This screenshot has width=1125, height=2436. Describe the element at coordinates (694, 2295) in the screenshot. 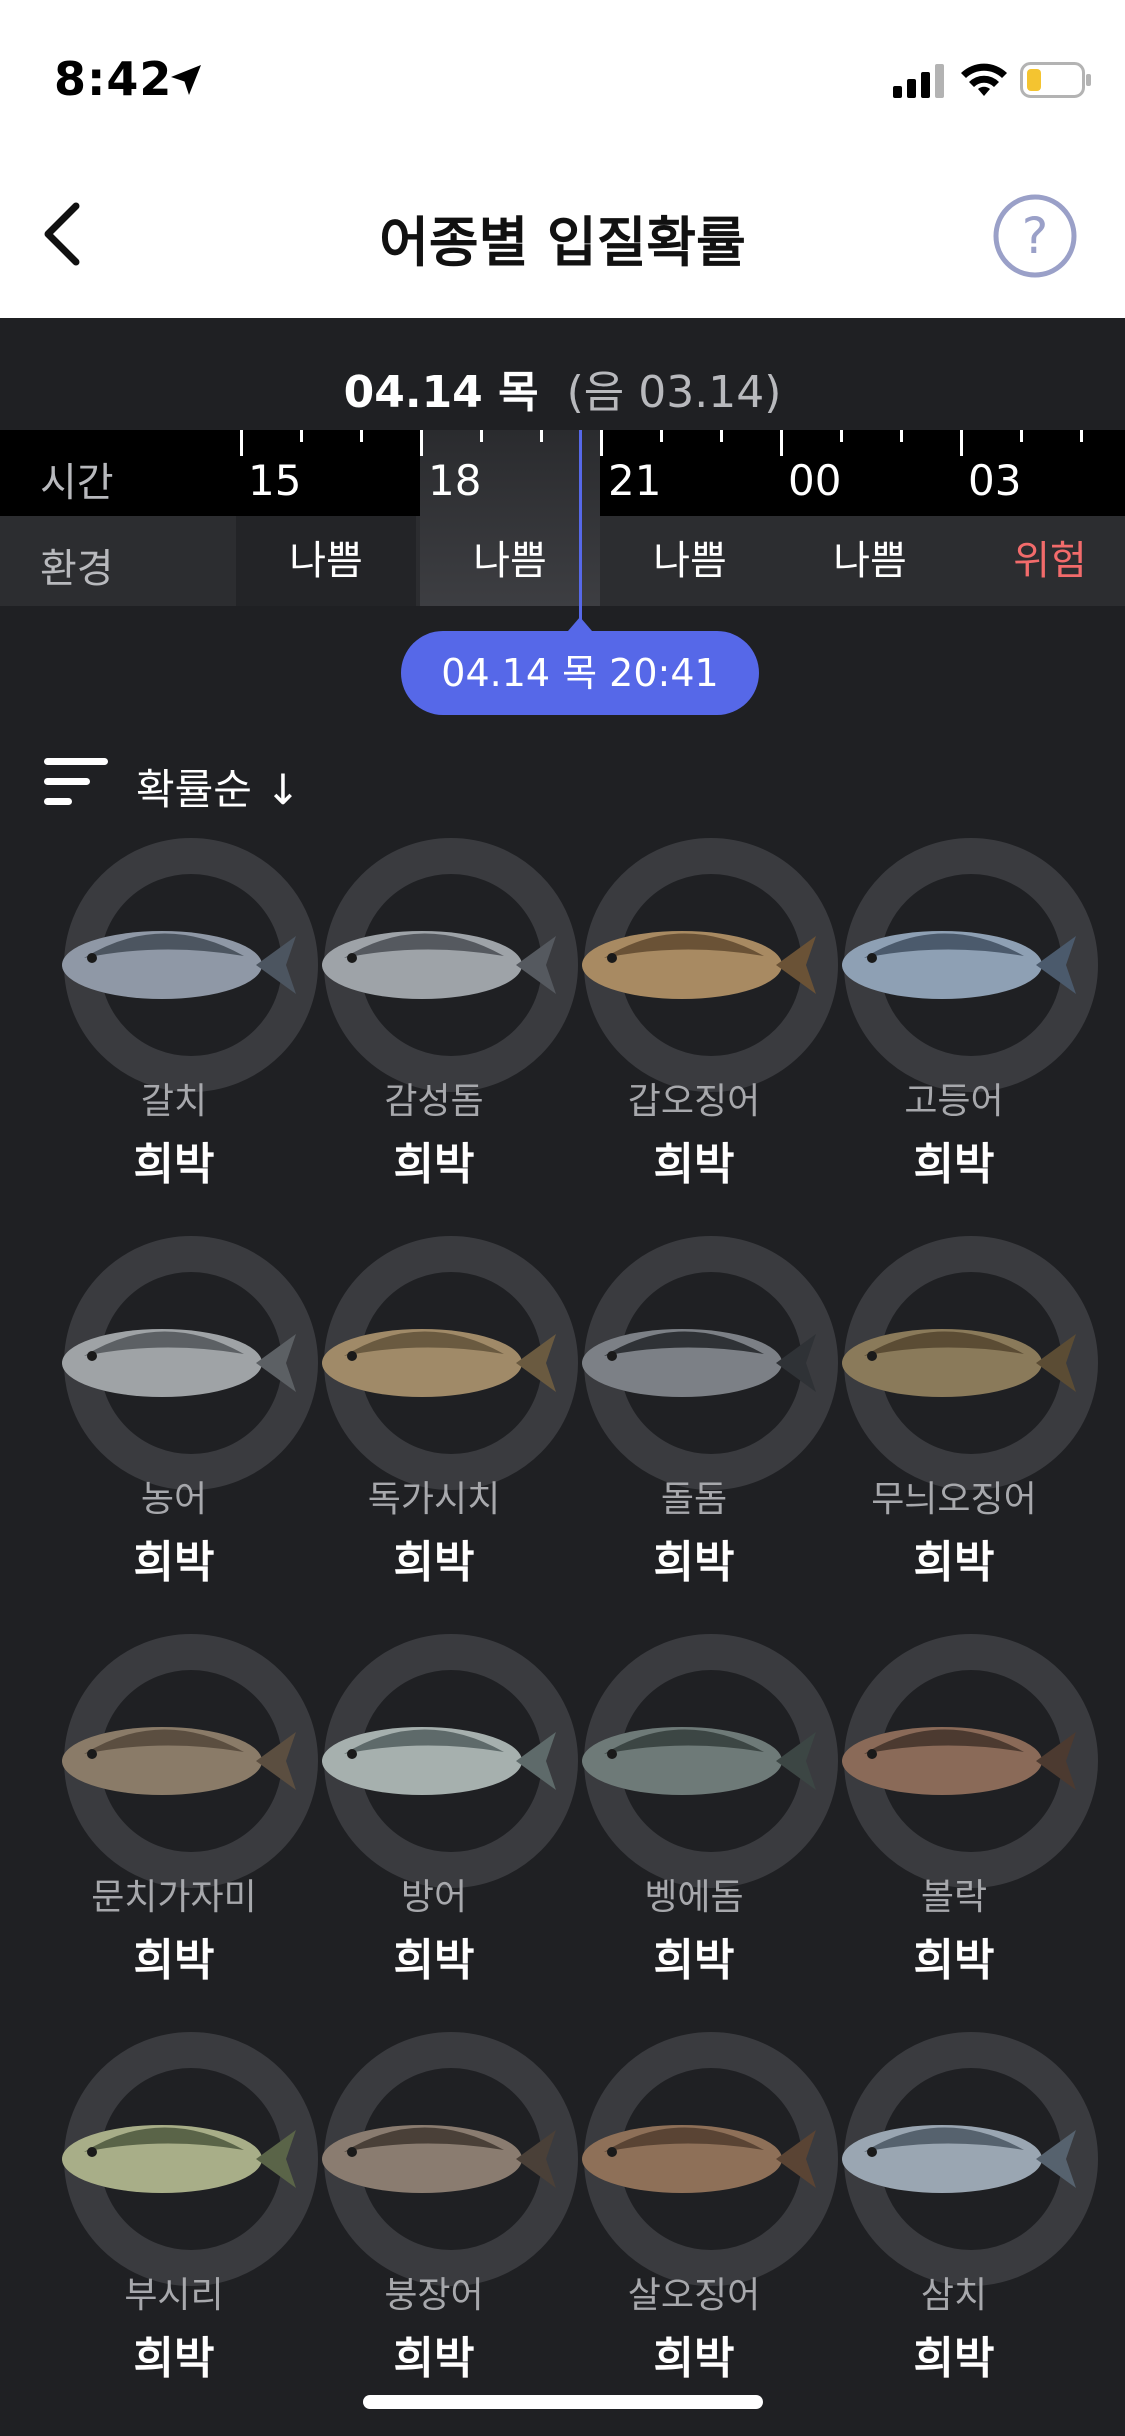

I see `fish-name: 살오징어` at that location.